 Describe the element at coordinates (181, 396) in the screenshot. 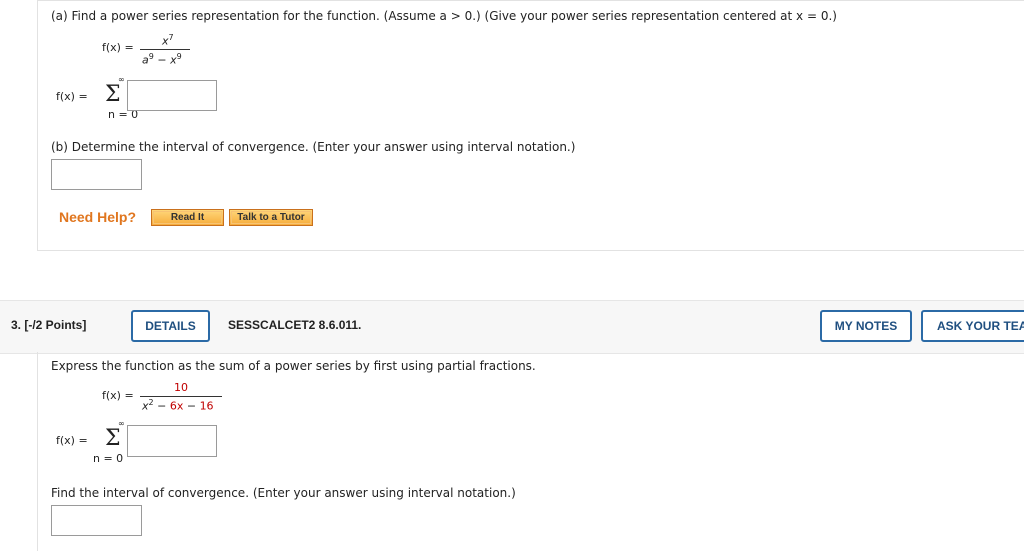

I see `q3-fraction-bar` at that location.